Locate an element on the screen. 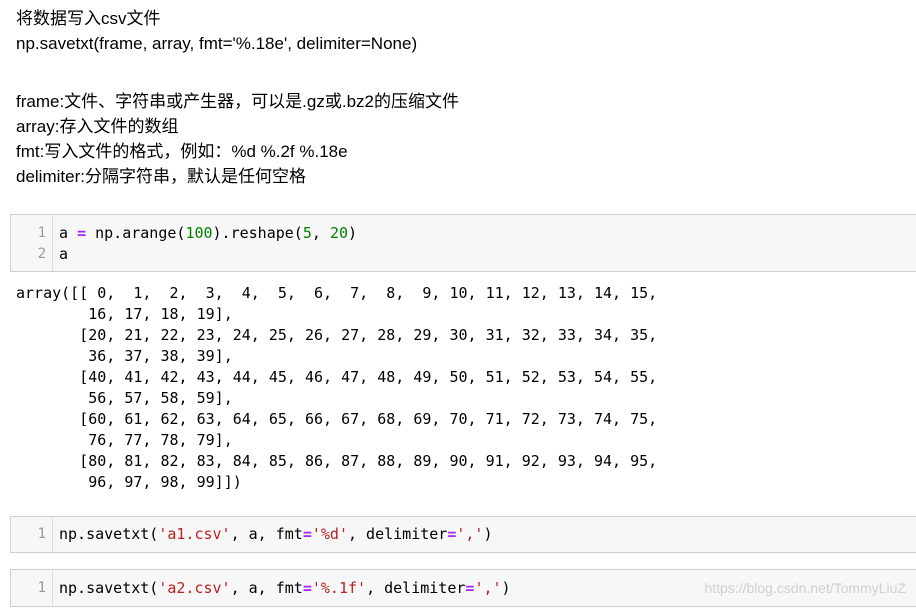  code-line: a is located at coordinates (63, 254).